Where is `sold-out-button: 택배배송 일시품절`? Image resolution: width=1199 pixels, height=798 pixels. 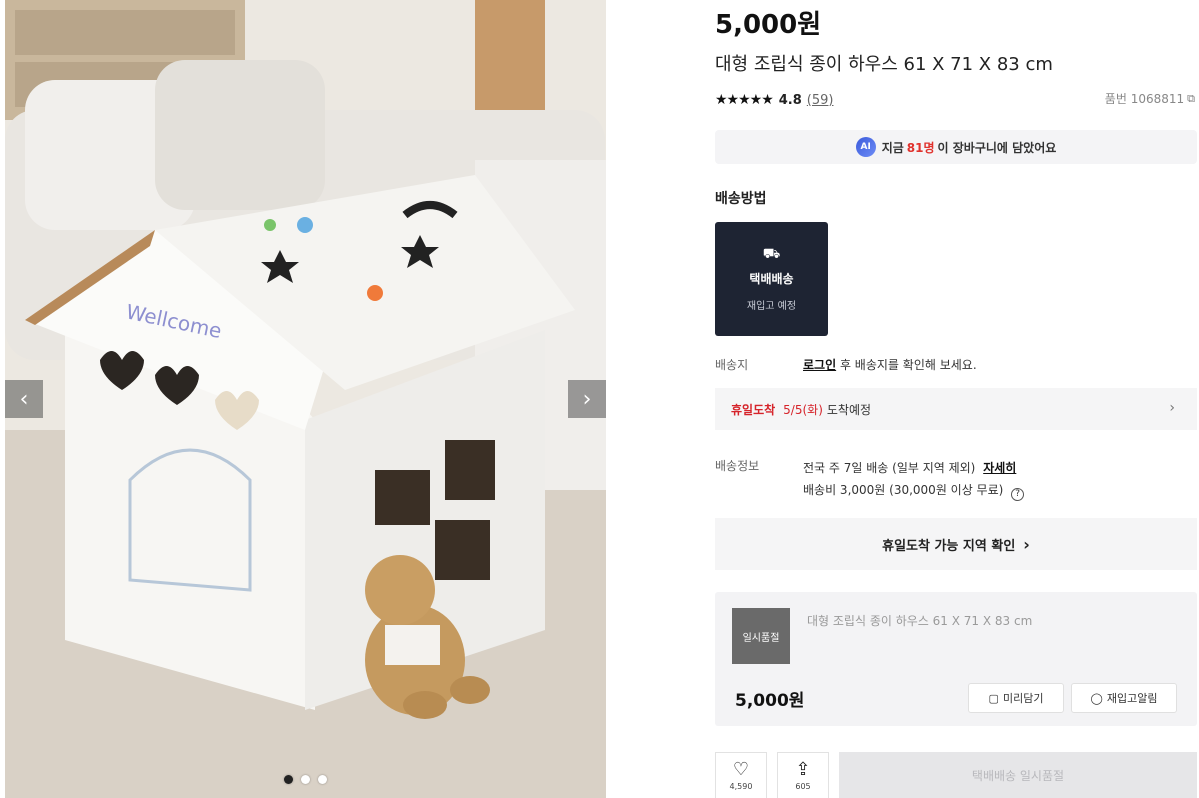 sold-out-button: 택배배송 일시품절 is located at coordinates (1018, 775).